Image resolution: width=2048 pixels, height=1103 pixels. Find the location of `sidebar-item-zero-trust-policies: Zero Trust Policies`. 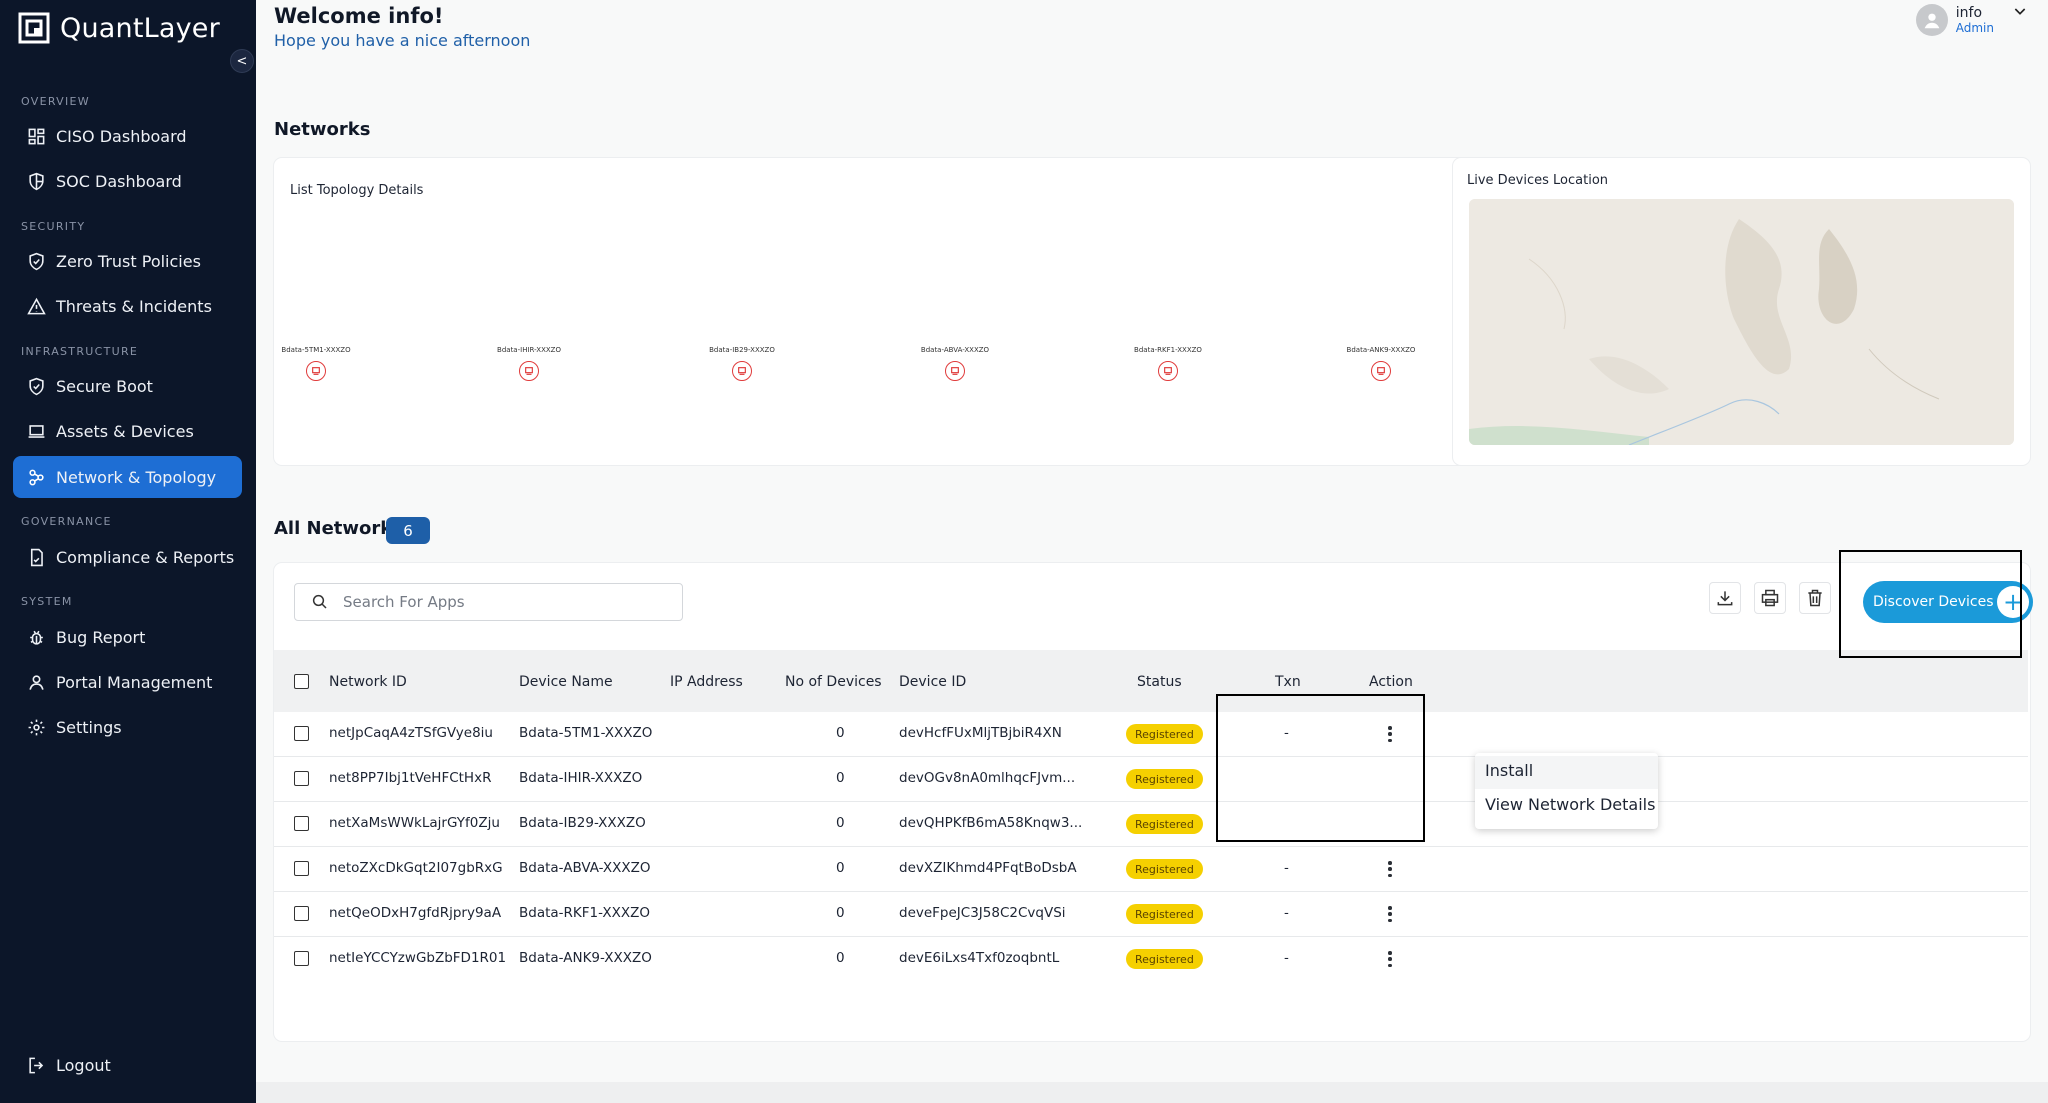

sidebar-item-zero-trust-policies: Zero Trust Policies is located at coordinates (127, 261).